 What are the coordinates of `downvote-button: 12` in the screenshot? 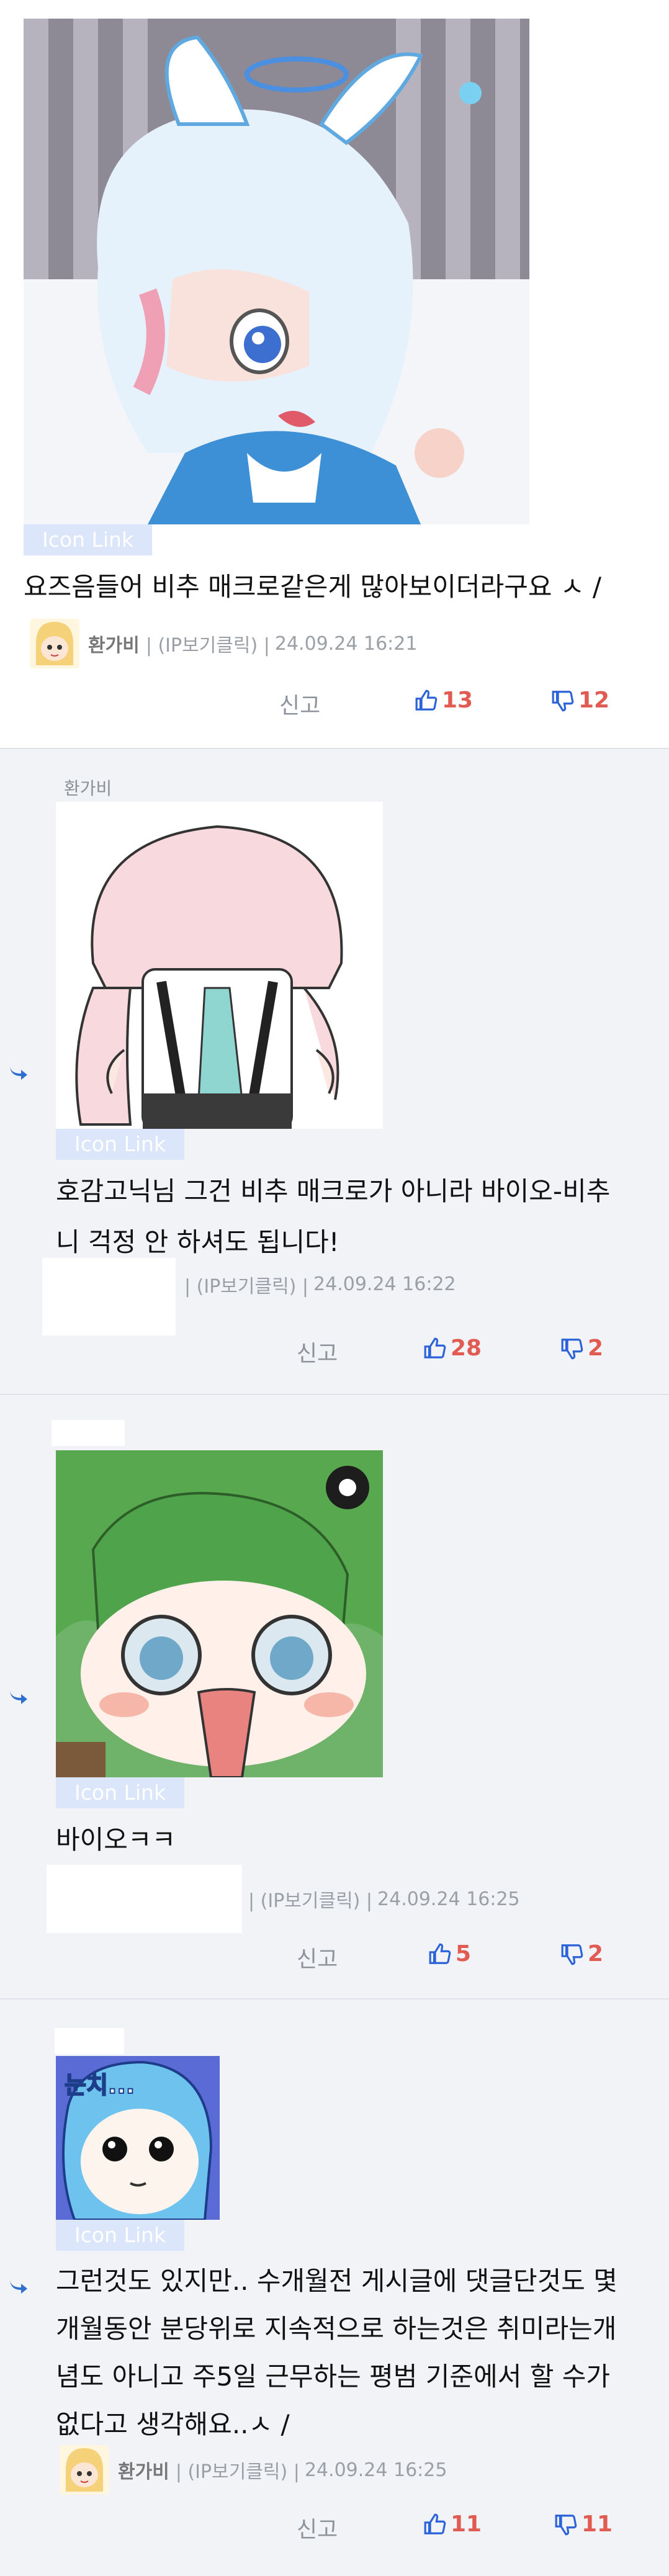 It's located at (580, 700).